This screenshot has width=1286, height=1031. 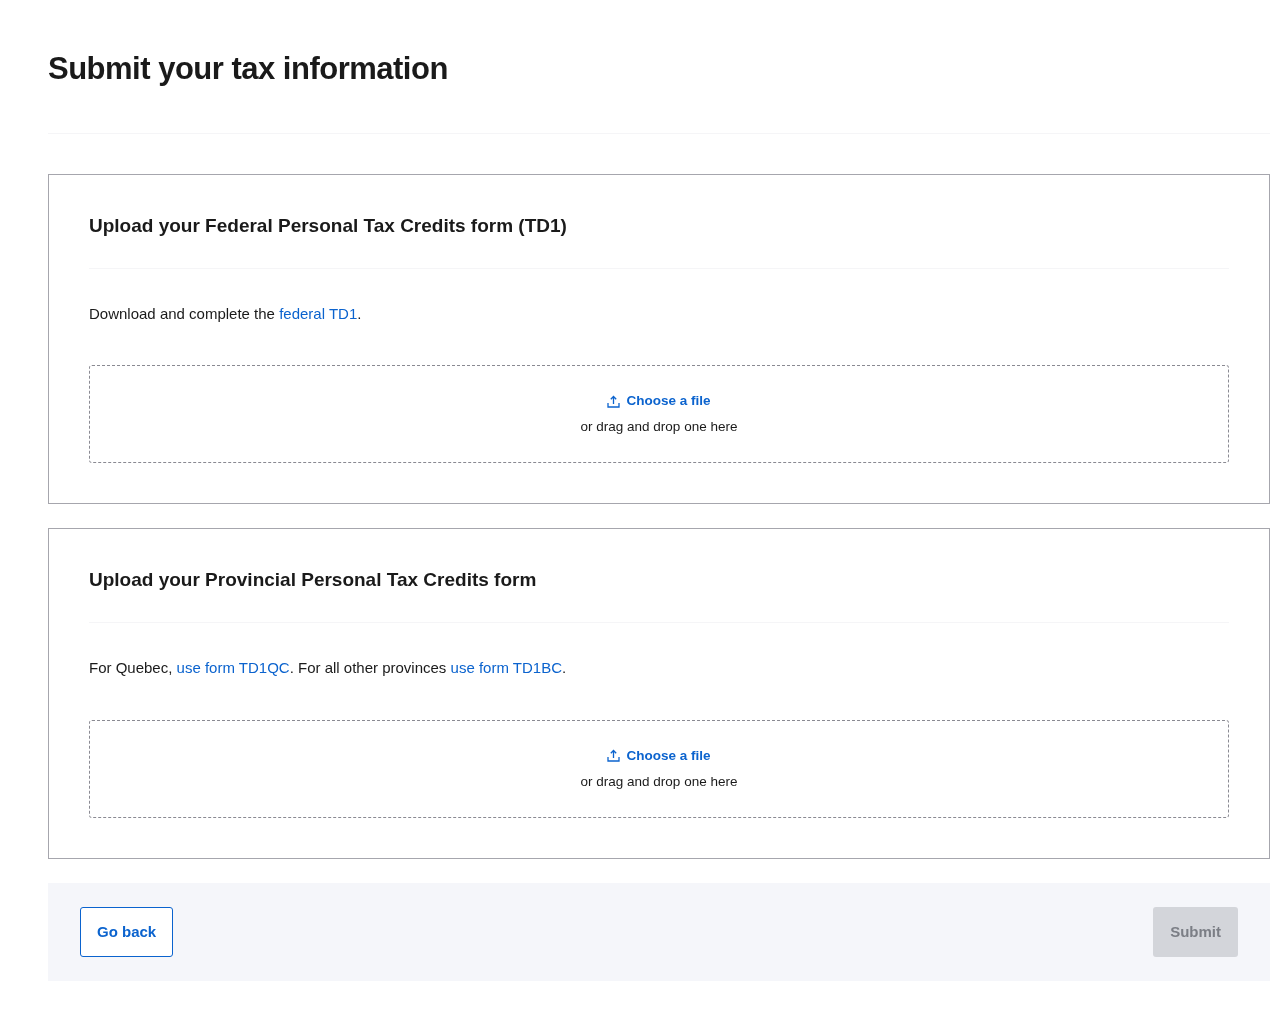 What do you see at coordinates (506, 668) in the screenshot?
I see `form-link: use form TD1BC` at bounding box center [506, 668].